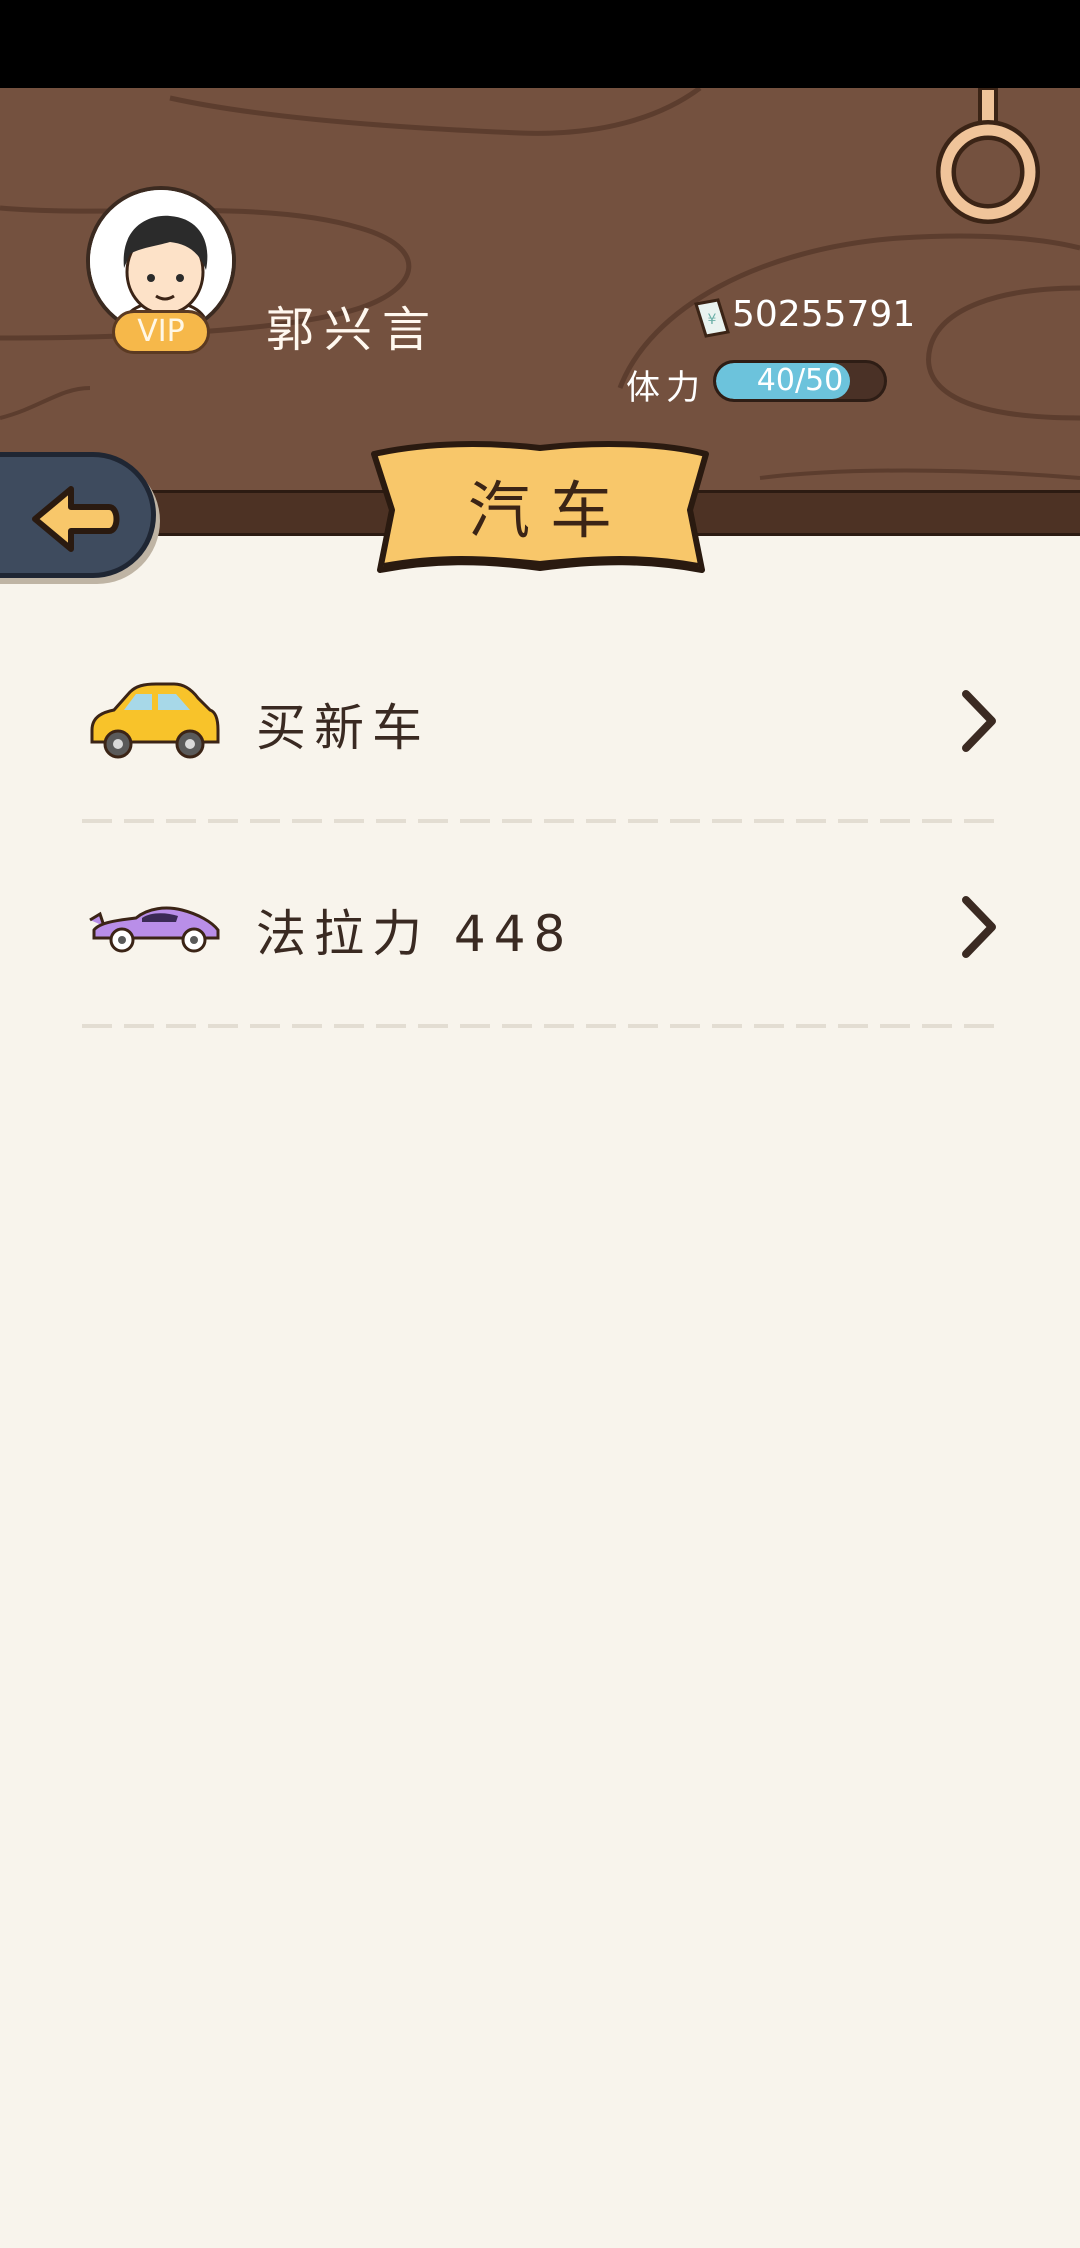 The width and height of the screenshot is (1080, 2248). Describe the element at coordinates (540, 44) in the screenshot. I see `status-bar` at that location.